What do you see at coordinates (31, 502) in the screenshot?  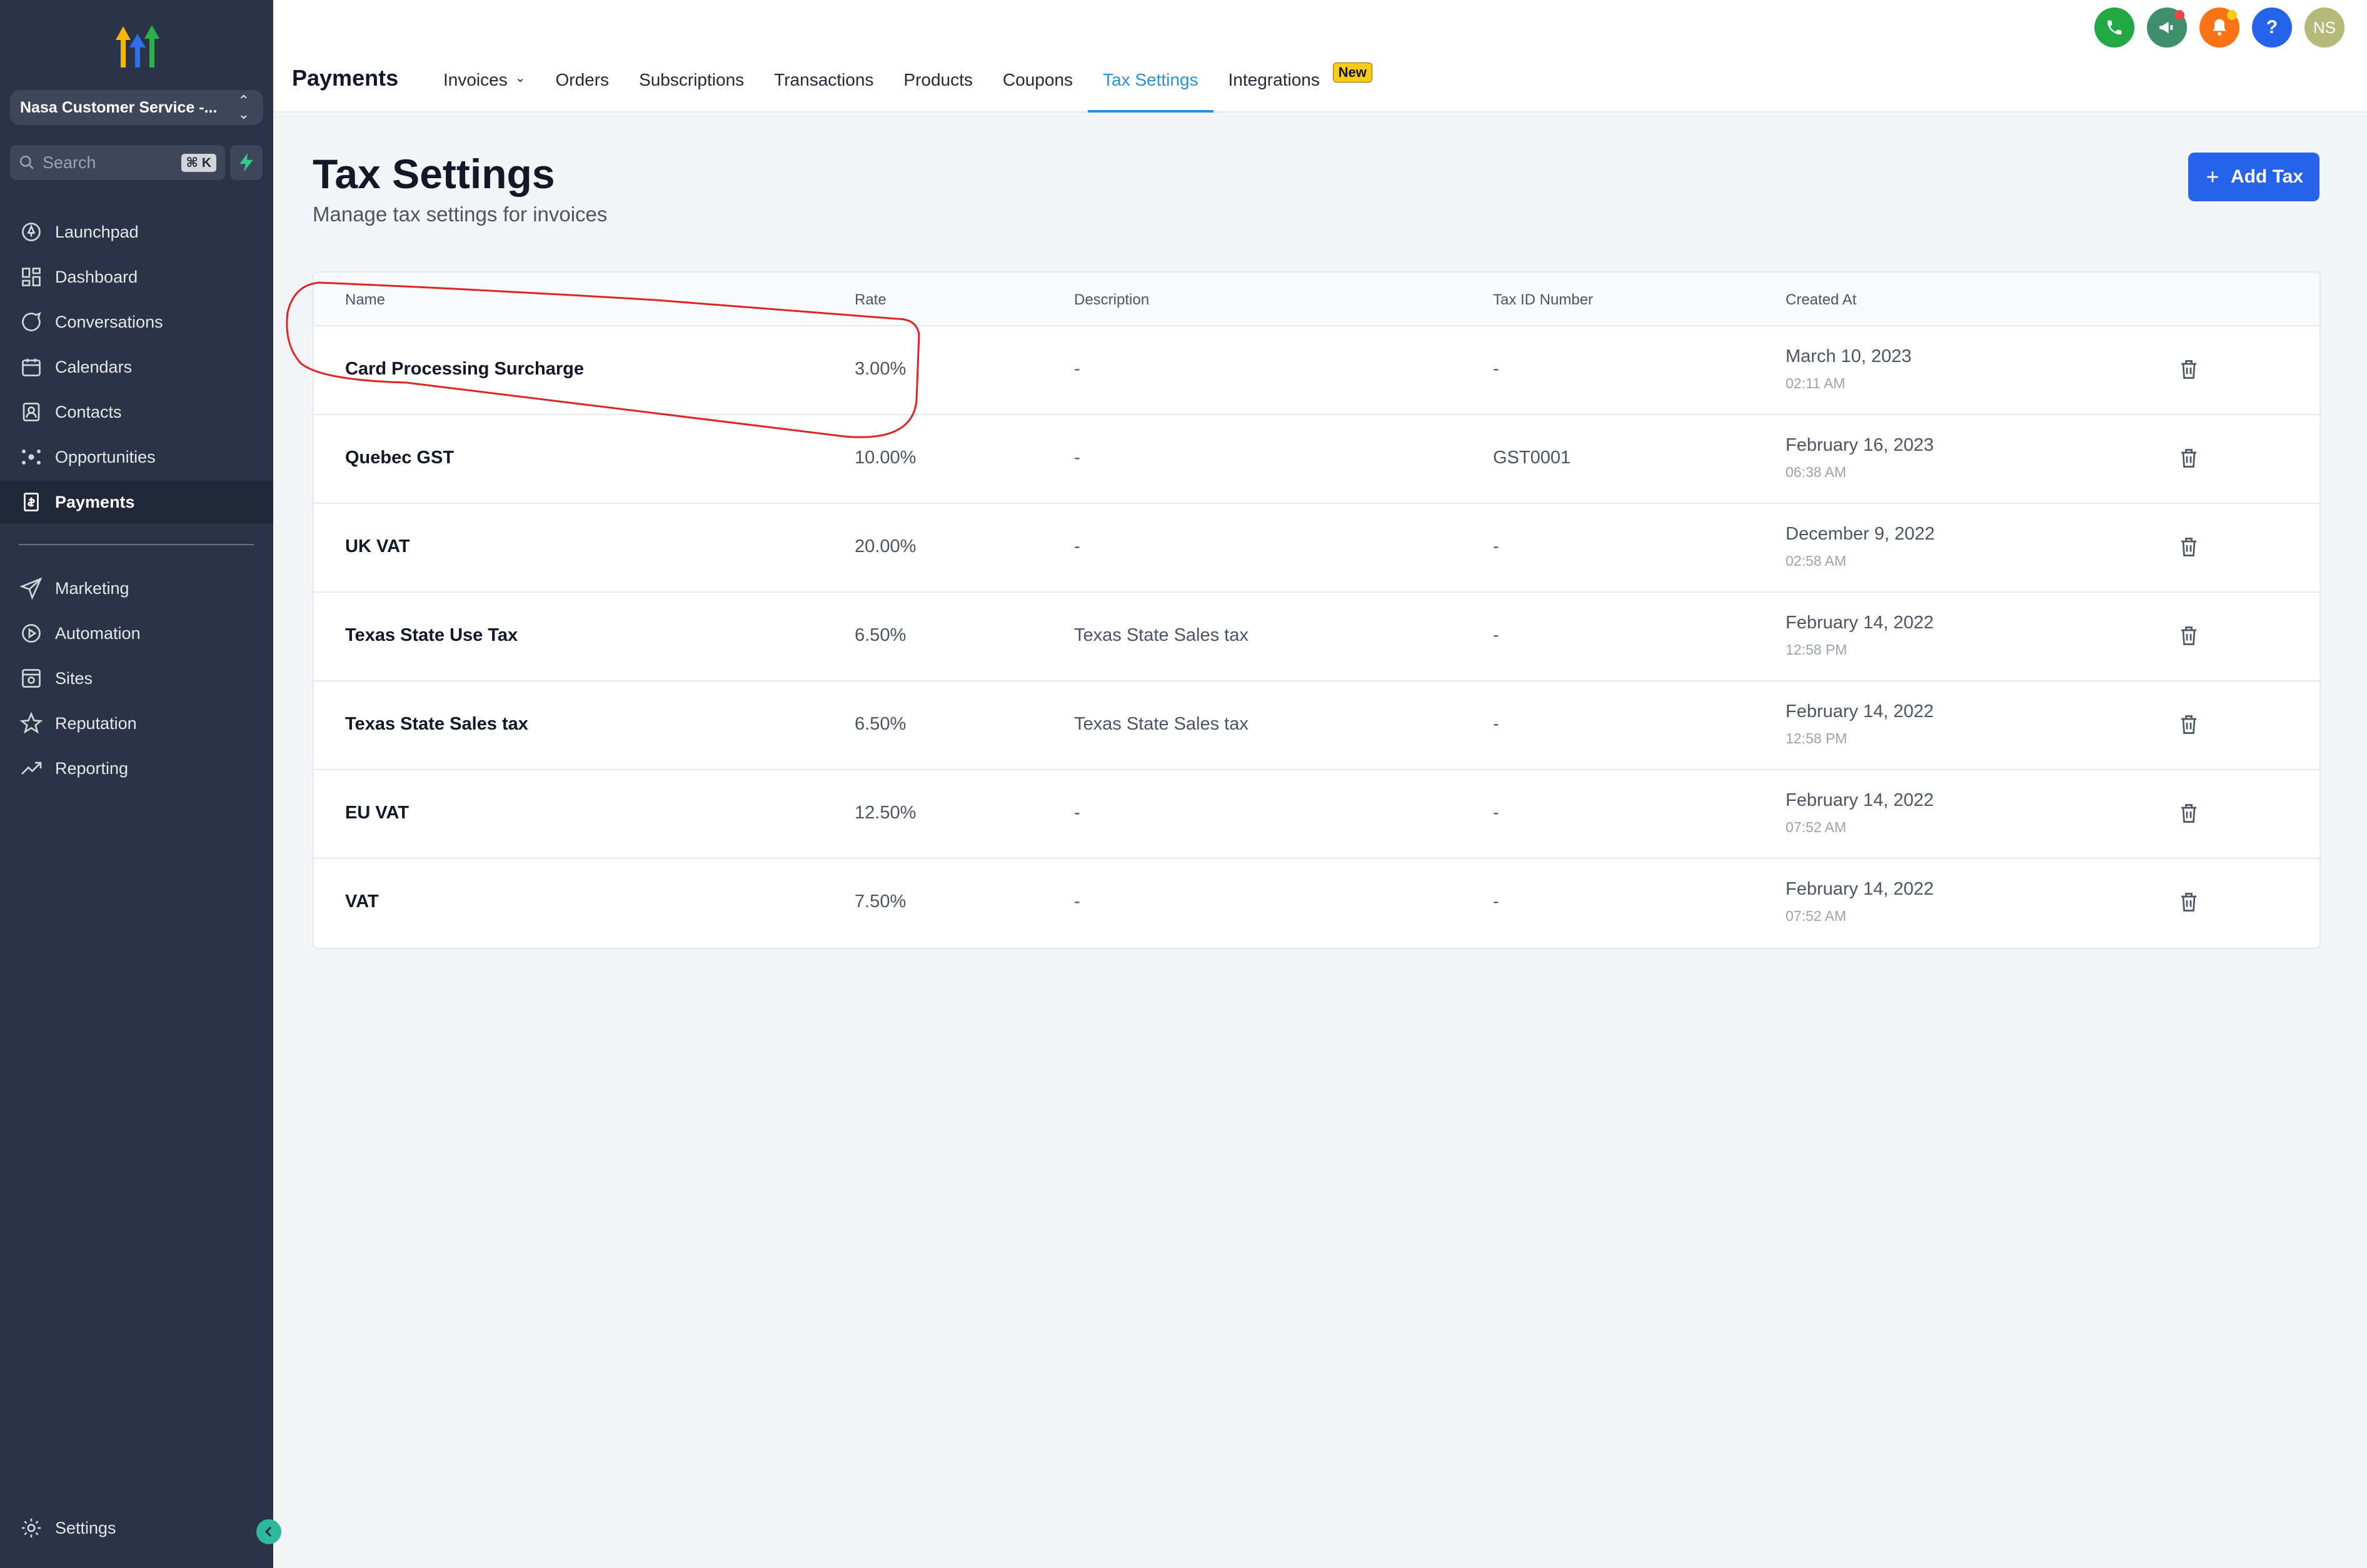 I see `receipt-icon` at bounding box center [31, 502].